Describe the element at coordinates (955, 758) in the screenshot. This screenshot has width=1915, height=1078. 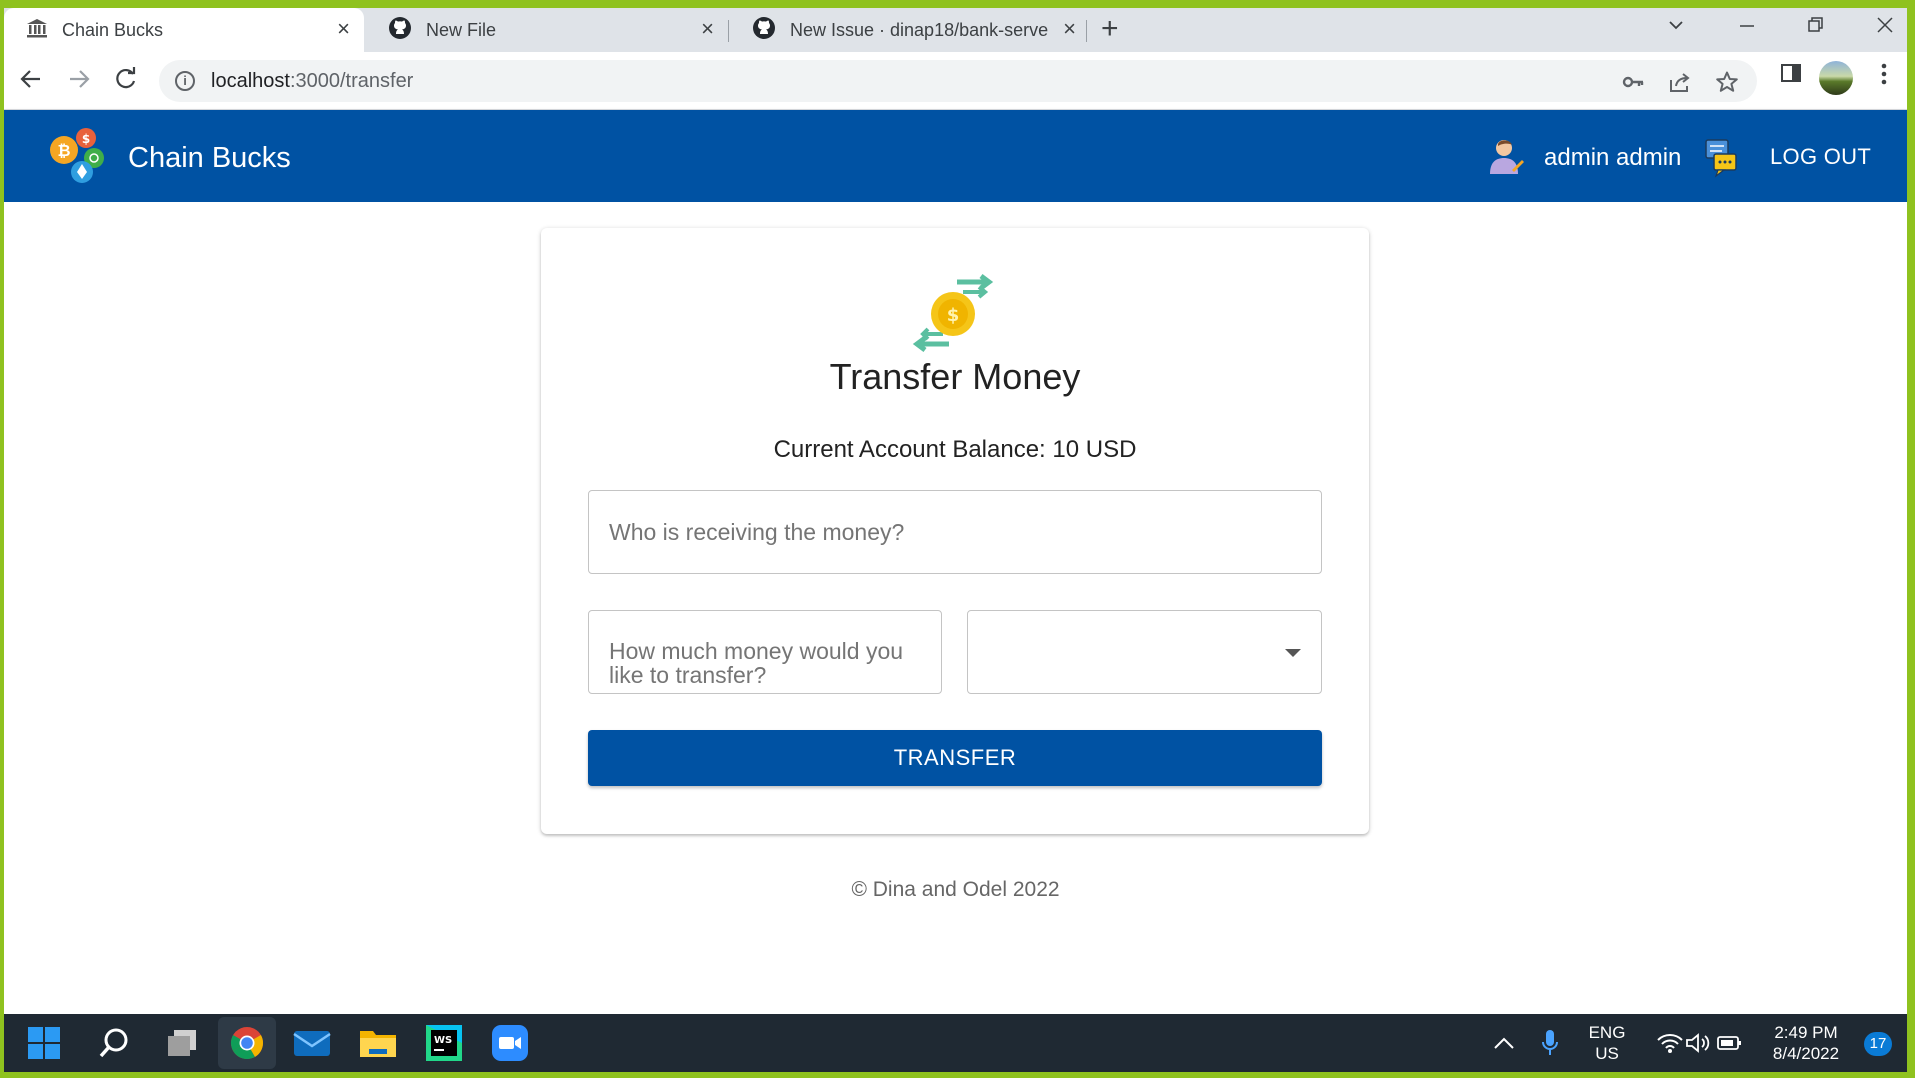
I see `transfer-button: TRANSFER` at that location.